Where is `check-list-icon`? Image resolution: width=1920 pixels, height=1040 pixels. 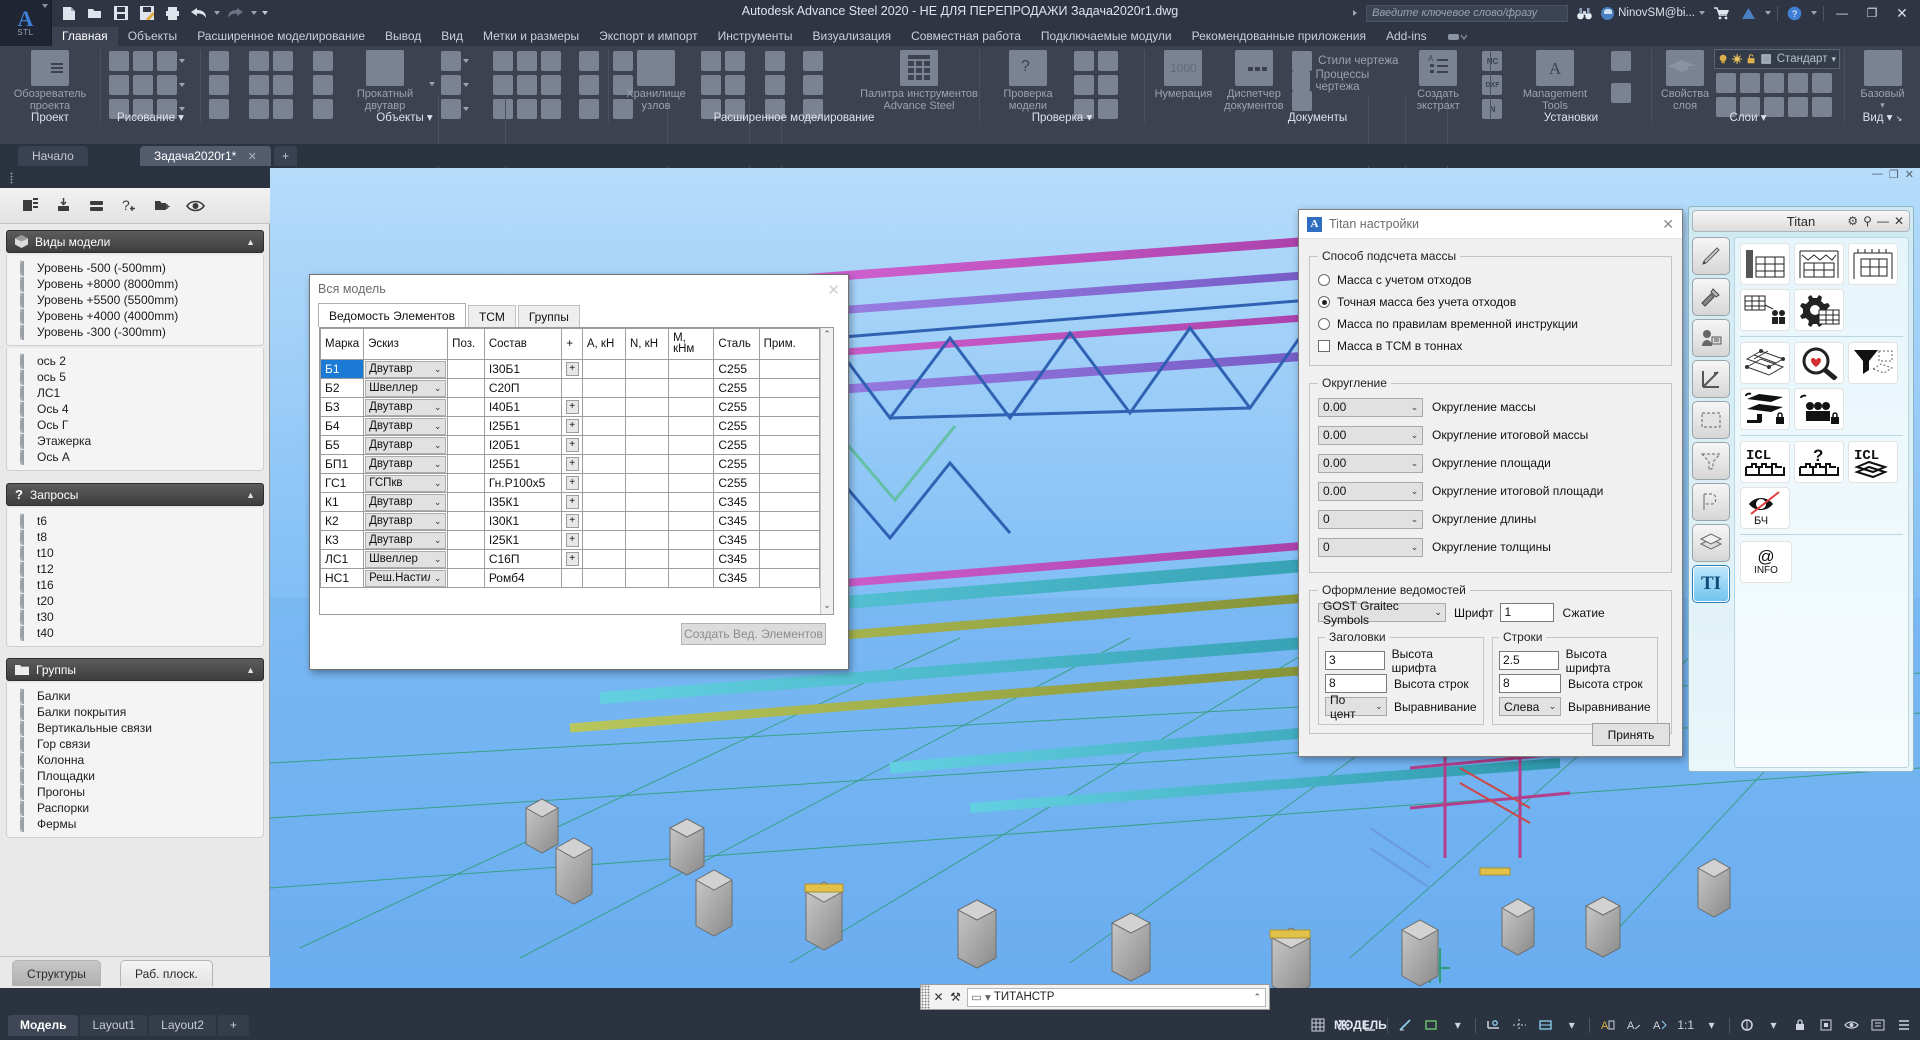 check-list-icon is located at coordinates (1108, 85).